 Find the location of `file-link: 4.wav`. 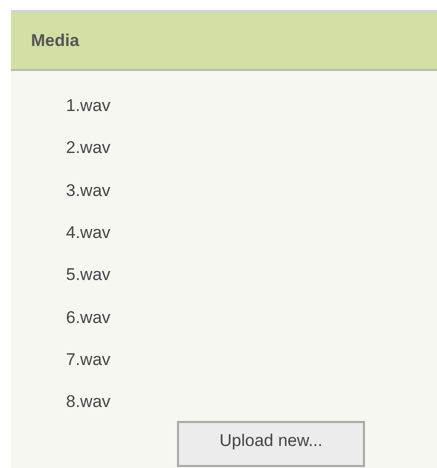

file-link: 4.wav is located at coordinates (88, 233).